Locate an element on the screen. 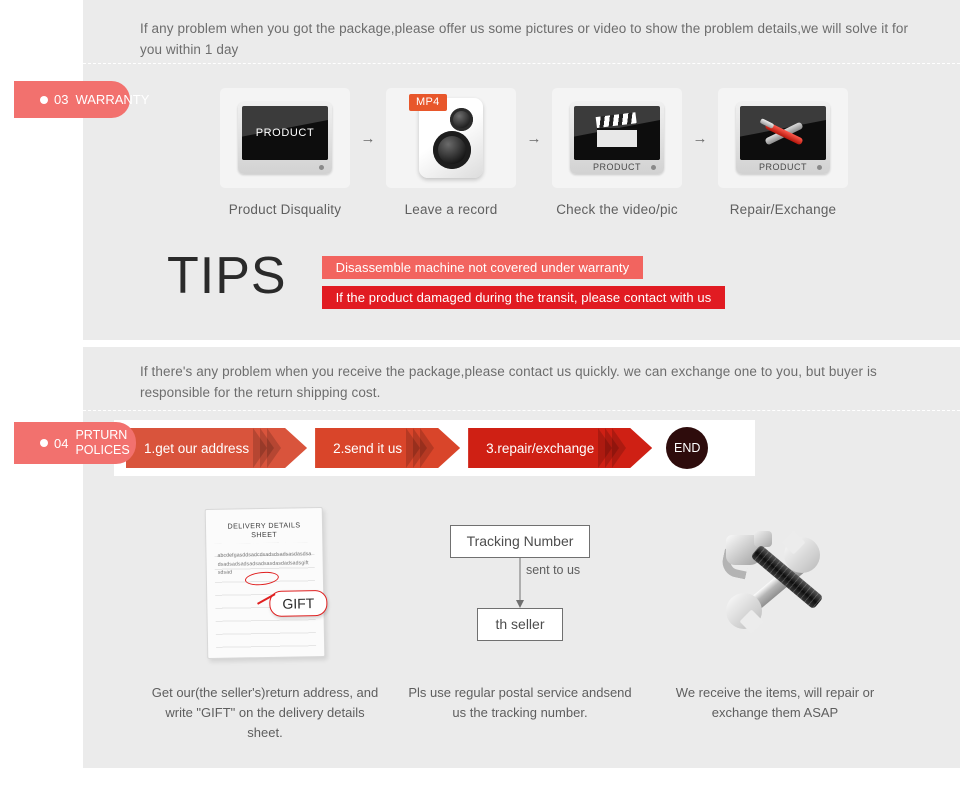 The width and height of the screenshot is (960, 785). mp4-recorder-icon: MP4 is located at coordinates (446, 136).